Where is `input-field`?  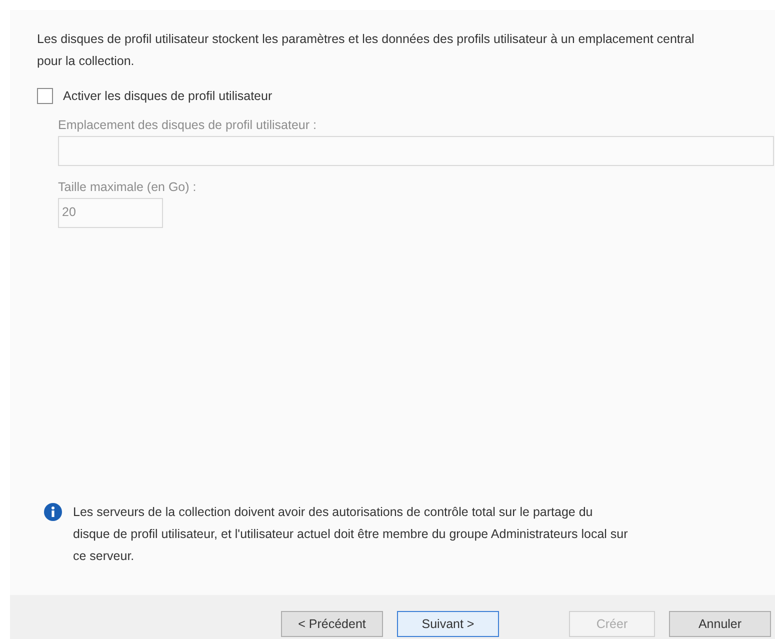
input-field is located at coordinates (416, 151).